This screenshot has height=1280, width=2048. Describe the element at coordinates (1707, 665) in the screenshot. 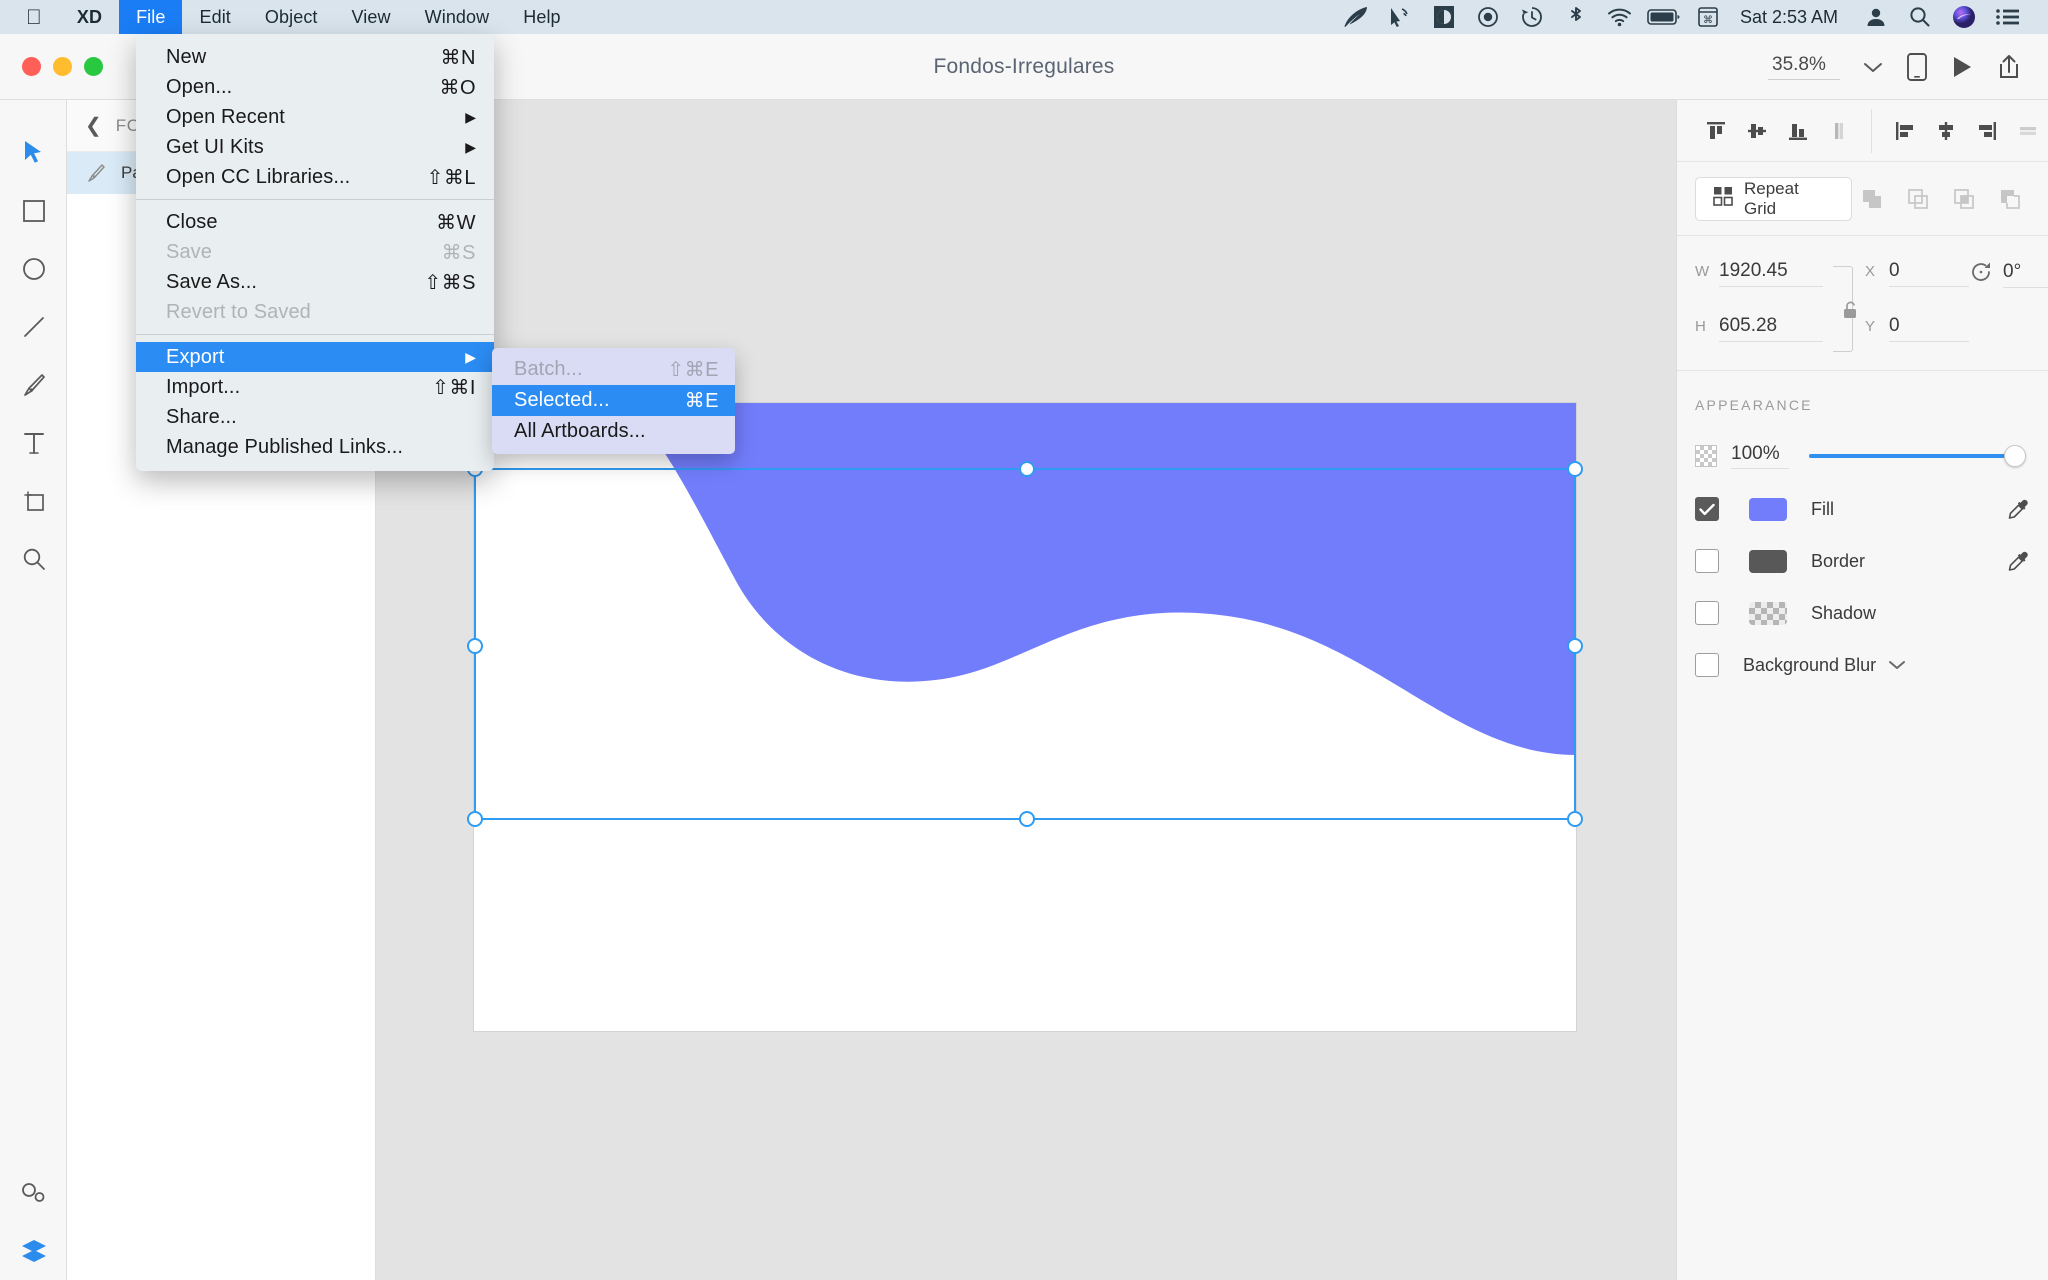

I see `background-blur-checkbox` at that location.